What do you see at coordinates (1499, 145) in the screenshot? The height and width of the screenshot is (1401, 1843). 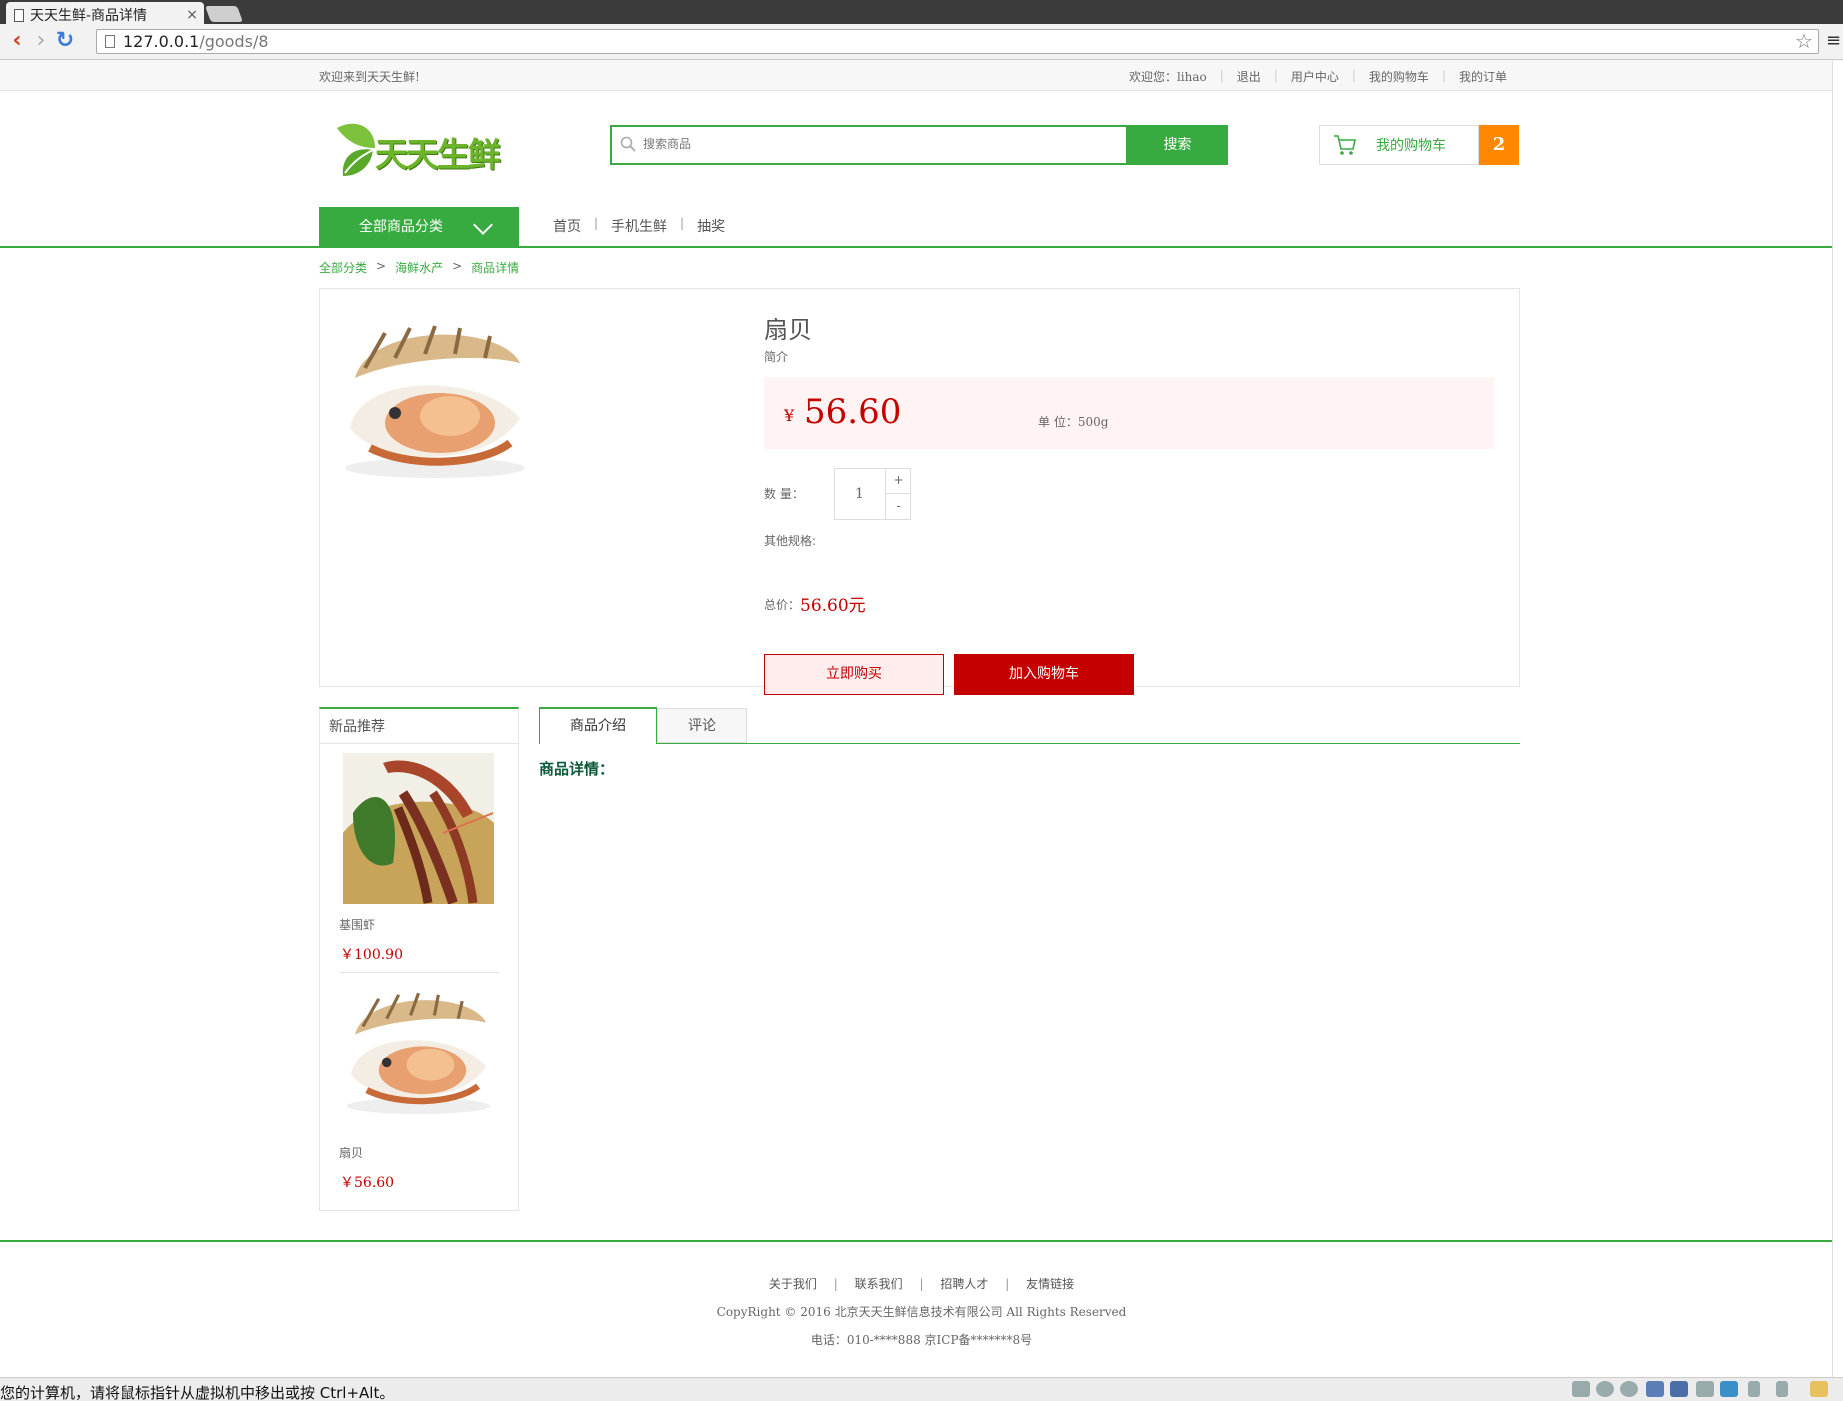 I see `cart-count-badge: 2` at bounding box center [1499, 145].